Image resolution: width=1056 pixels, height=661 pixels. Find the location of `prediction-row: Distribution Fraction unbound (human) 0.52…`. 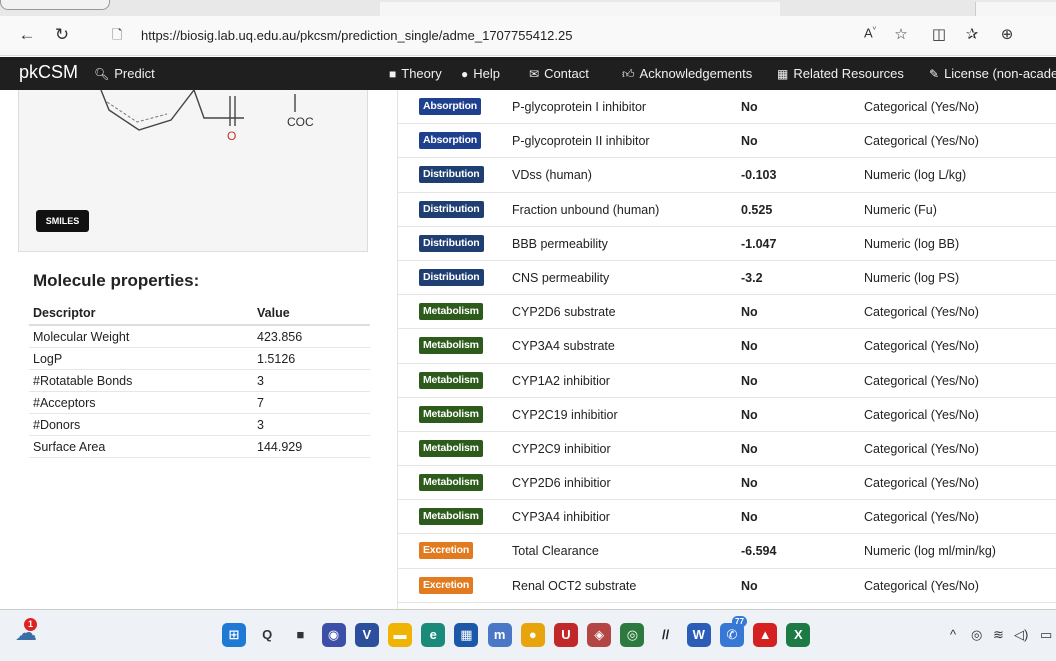

prediction-row: Distribution Fraction unbound (human) 0.52… is located at coordinates (727, 210).